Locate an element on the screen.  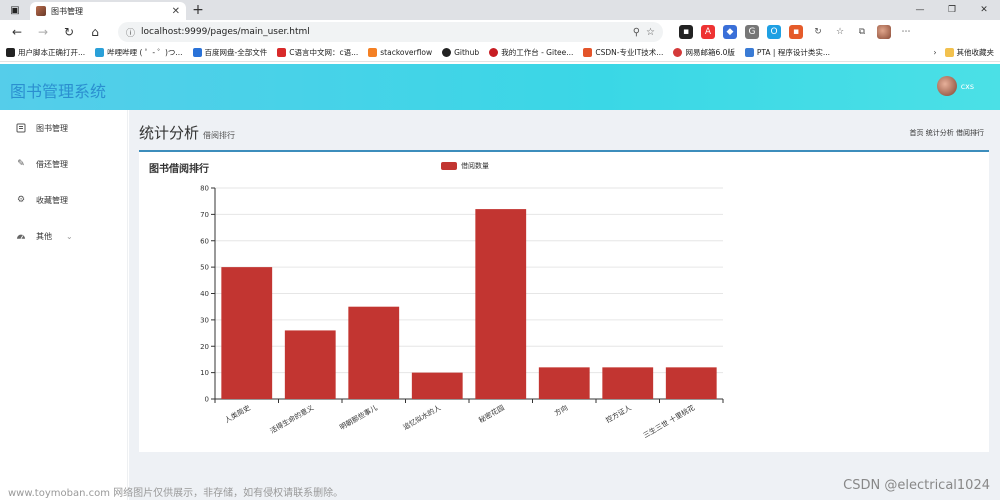
legend-swatch is located at coordinates (449, 166).